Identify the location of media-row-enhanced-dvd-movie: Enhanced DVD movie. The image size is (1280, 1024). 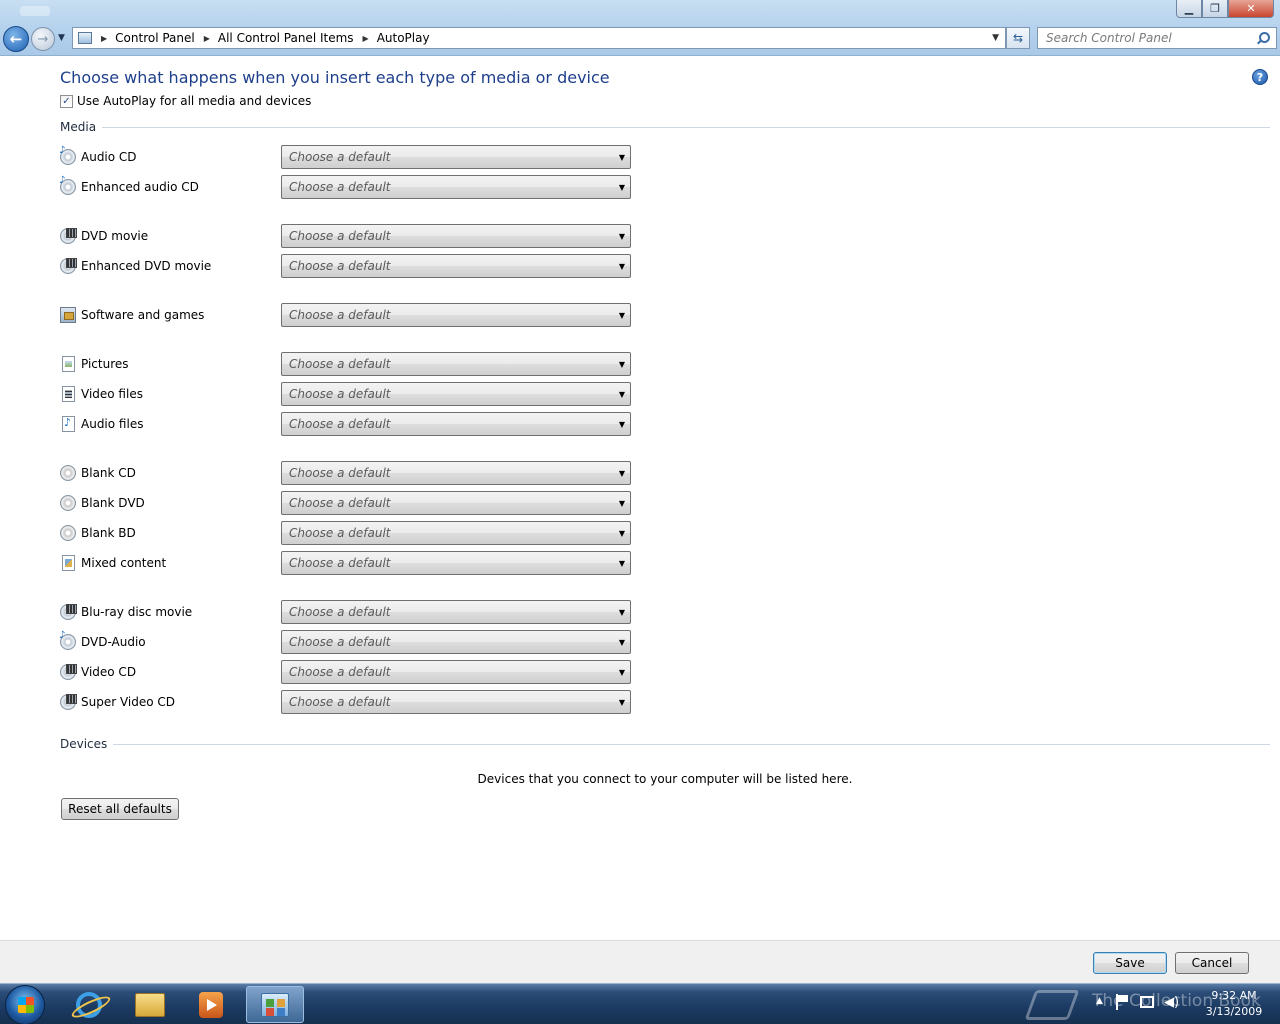
(135, 266).